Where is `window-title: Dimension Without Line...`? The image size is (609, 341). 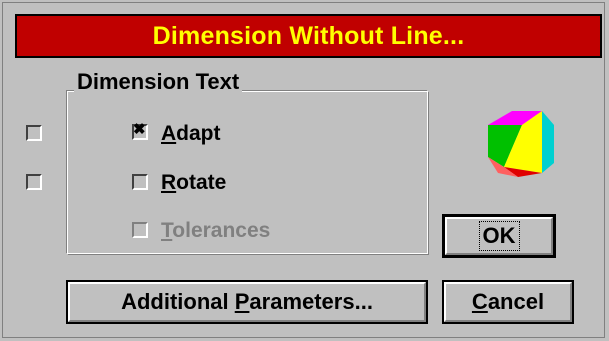
window-title: Dimension Without Line... is located at coordinates (308, 35).